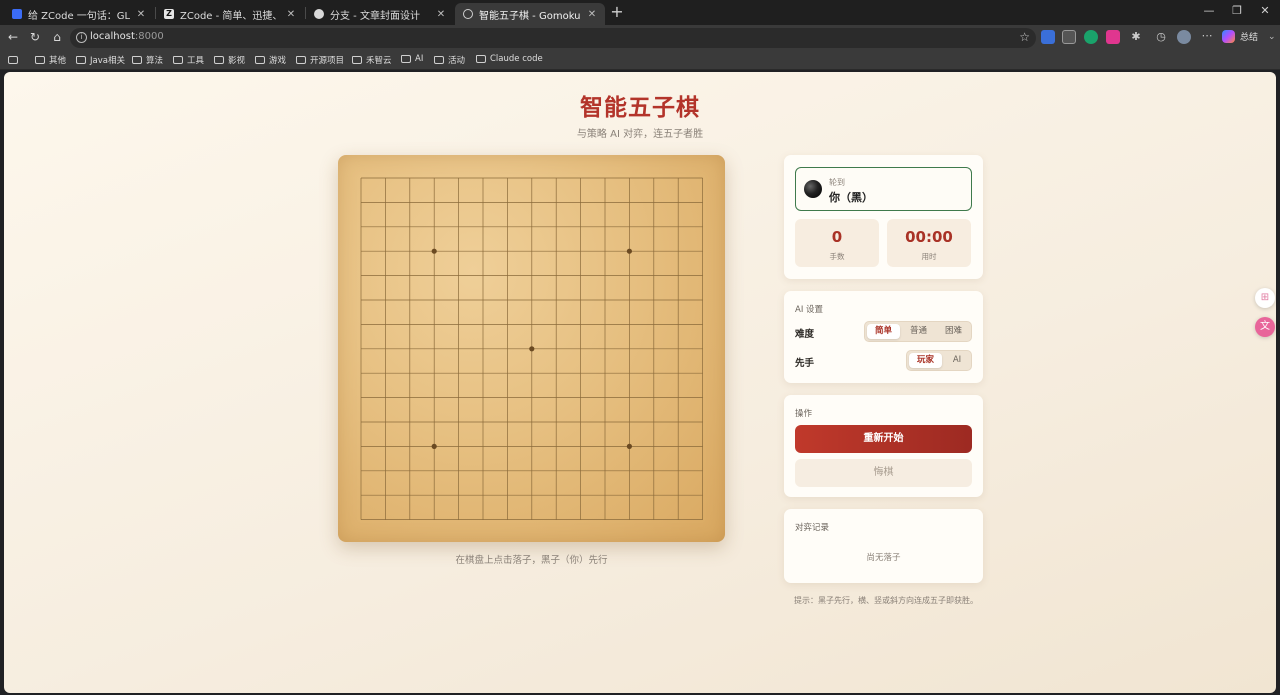  Describe the element at coordinates (883, 217) in the screenshot. I see `status-card: 轮到 你（黑） 0 手数 00:00 用时` at that location.